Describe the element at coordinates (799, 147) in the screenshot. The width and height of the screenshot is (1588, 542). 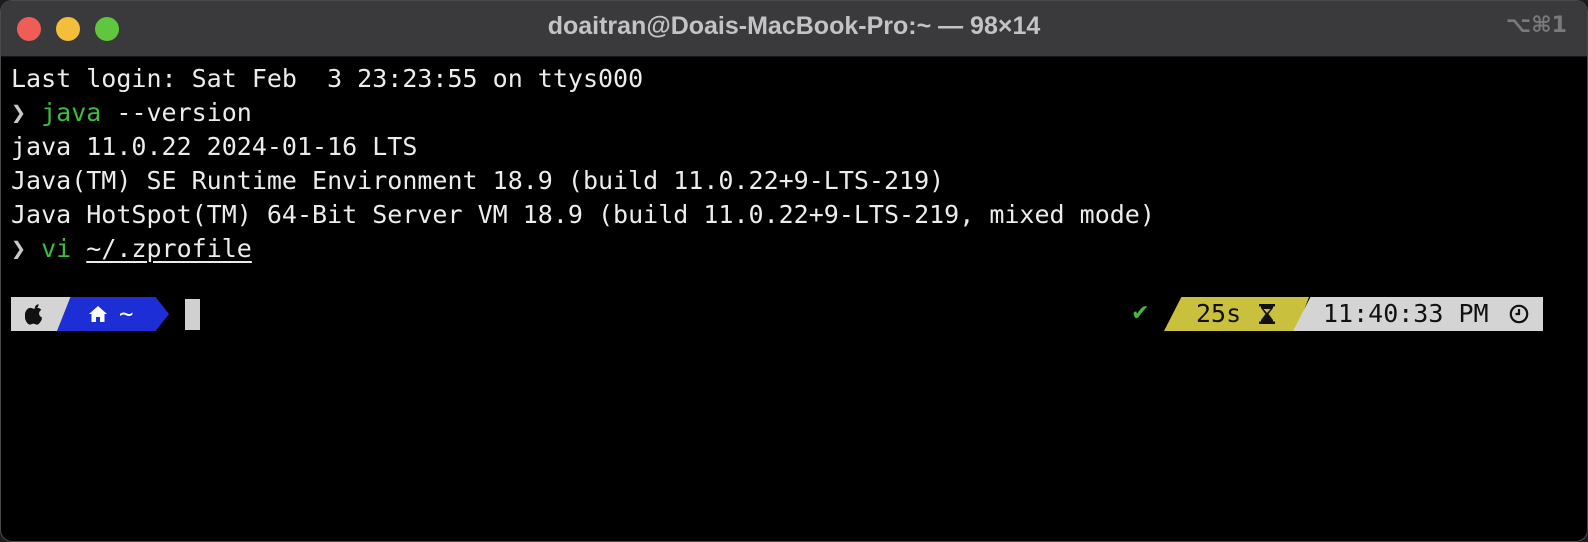
I see `terminal-line: java 11.0.22 2024-01-16 LTS` at that location.